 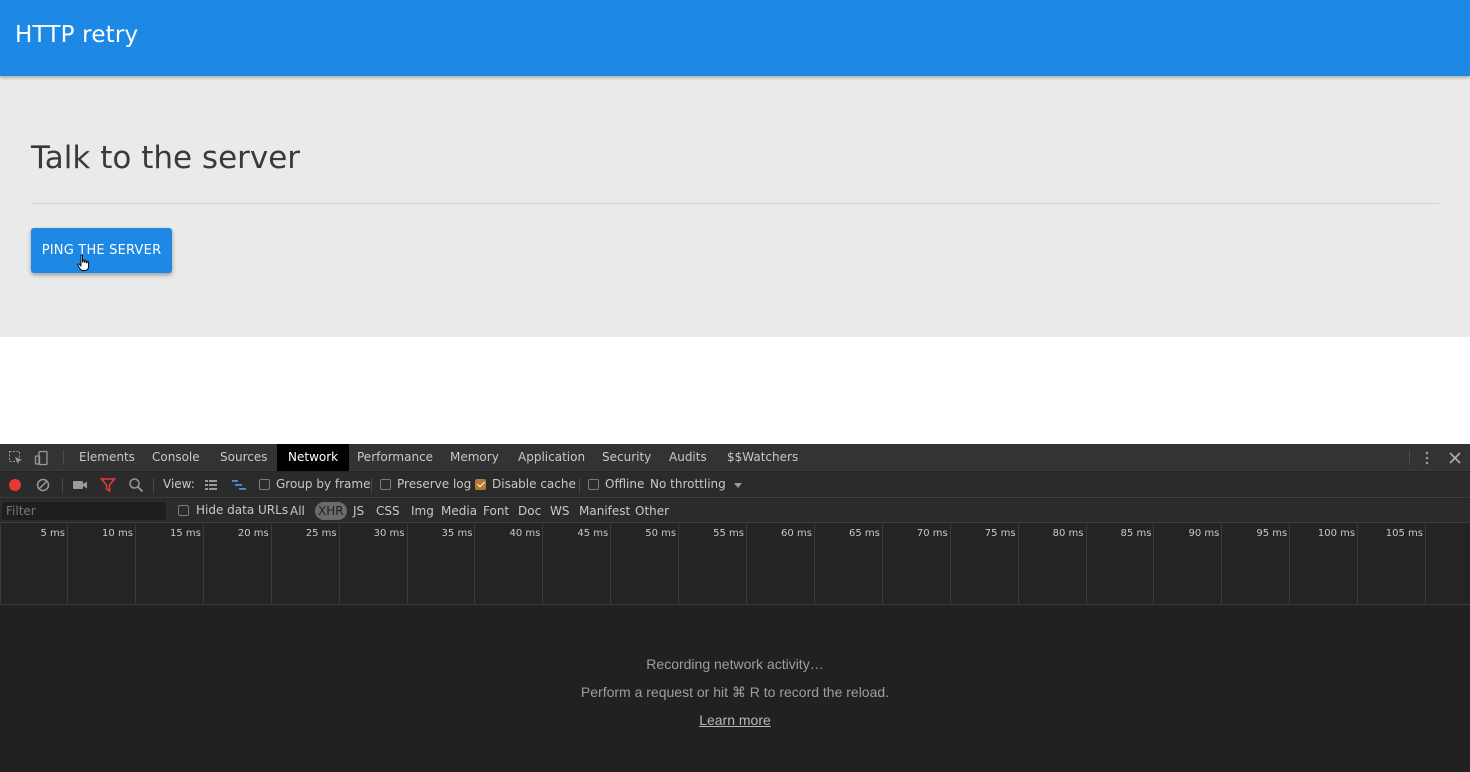 I want to click on large-rows-icon, so click(x=211, y=485).